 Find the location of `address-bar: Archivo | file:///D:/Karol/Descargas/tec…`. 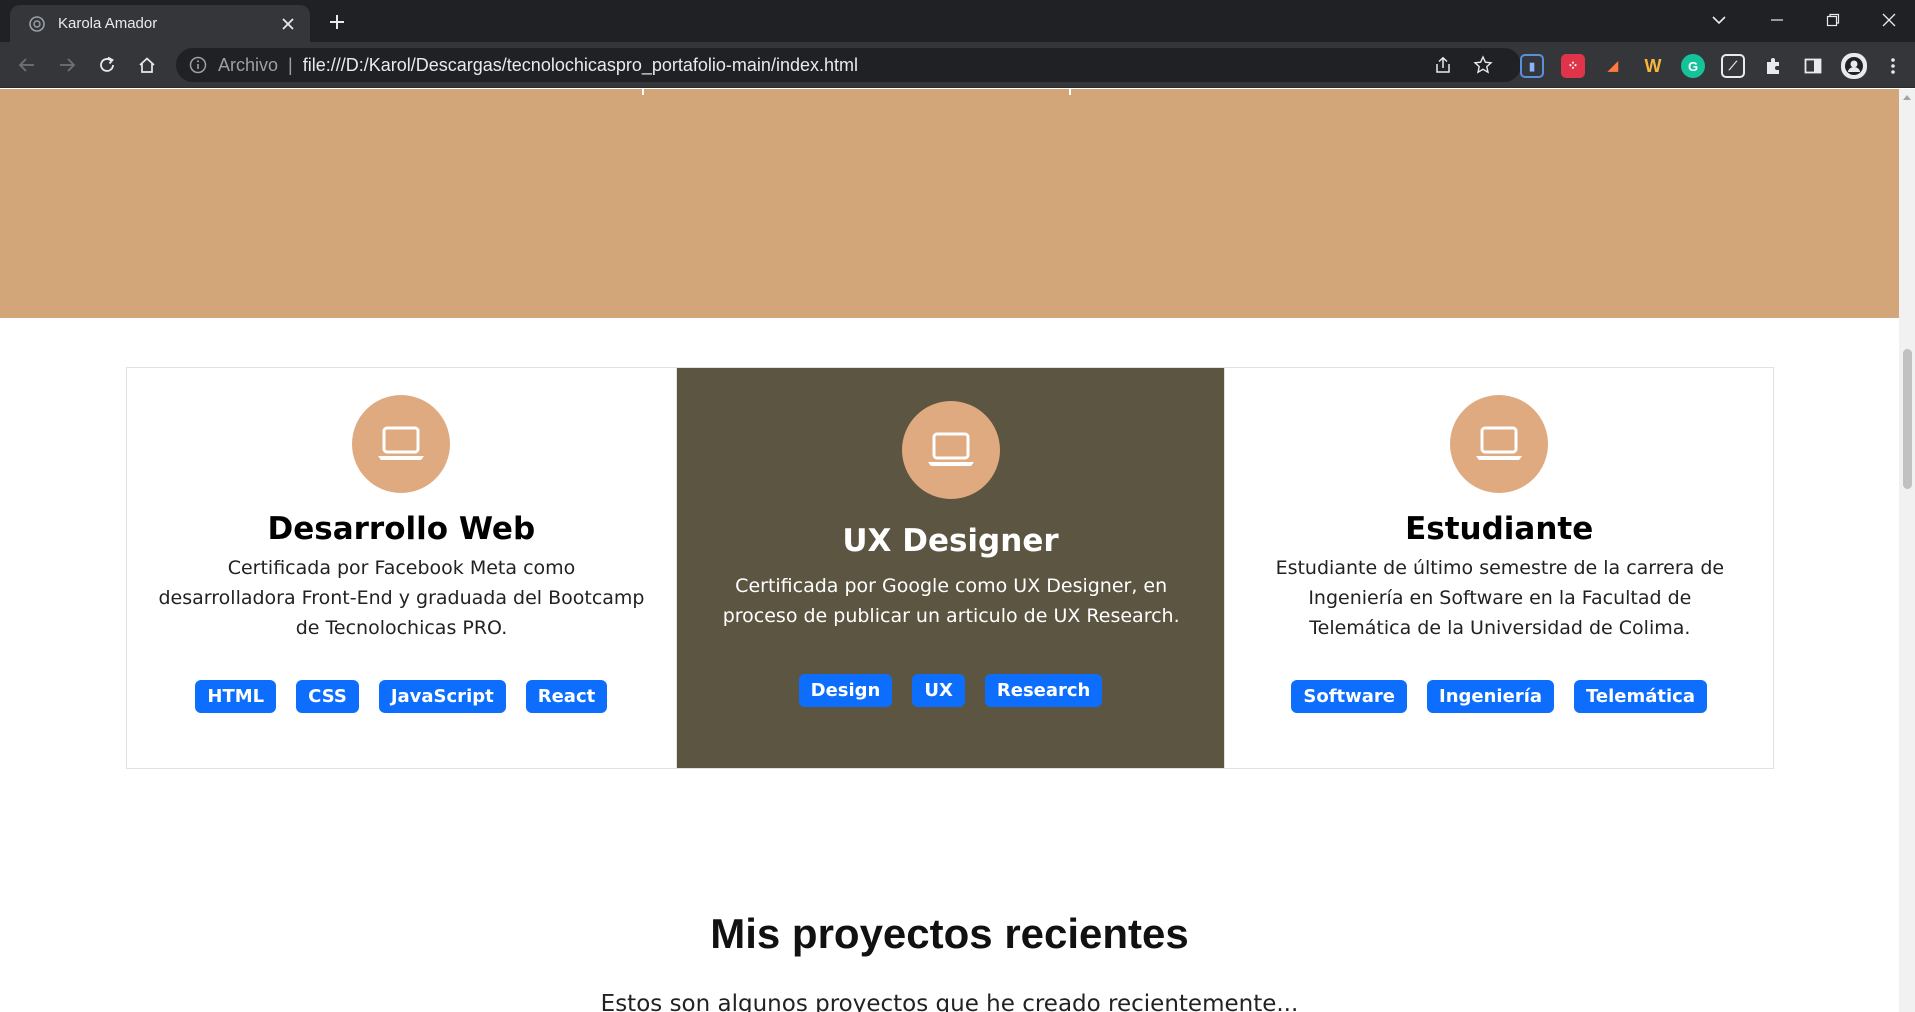

address-bar: Archivo | file:///D:/Karol/Descargas/tec… is located at coordinates (848, 65).